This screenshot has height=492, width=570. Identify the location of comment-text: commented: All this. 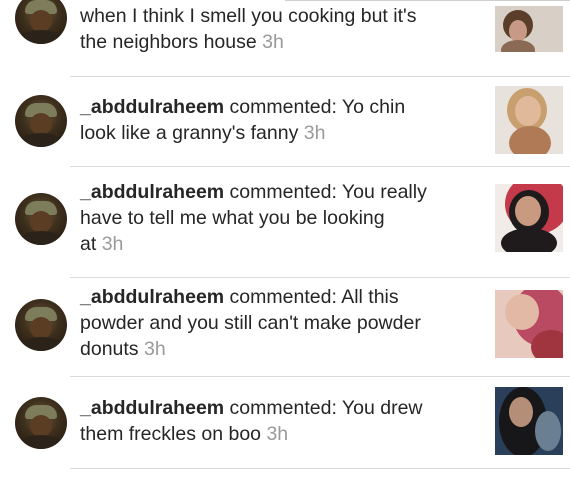
(311, 297).